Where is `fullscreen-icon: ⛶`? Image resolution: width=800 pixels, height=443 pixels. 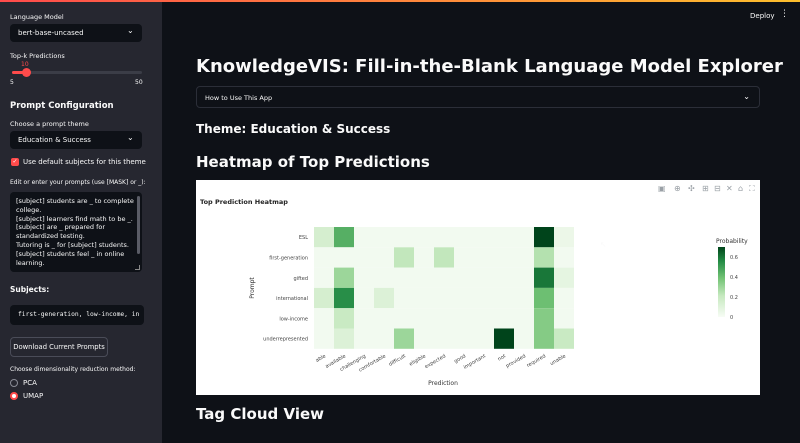
fullscreen-icon: ⛶ is located at coordinates (751, 188).